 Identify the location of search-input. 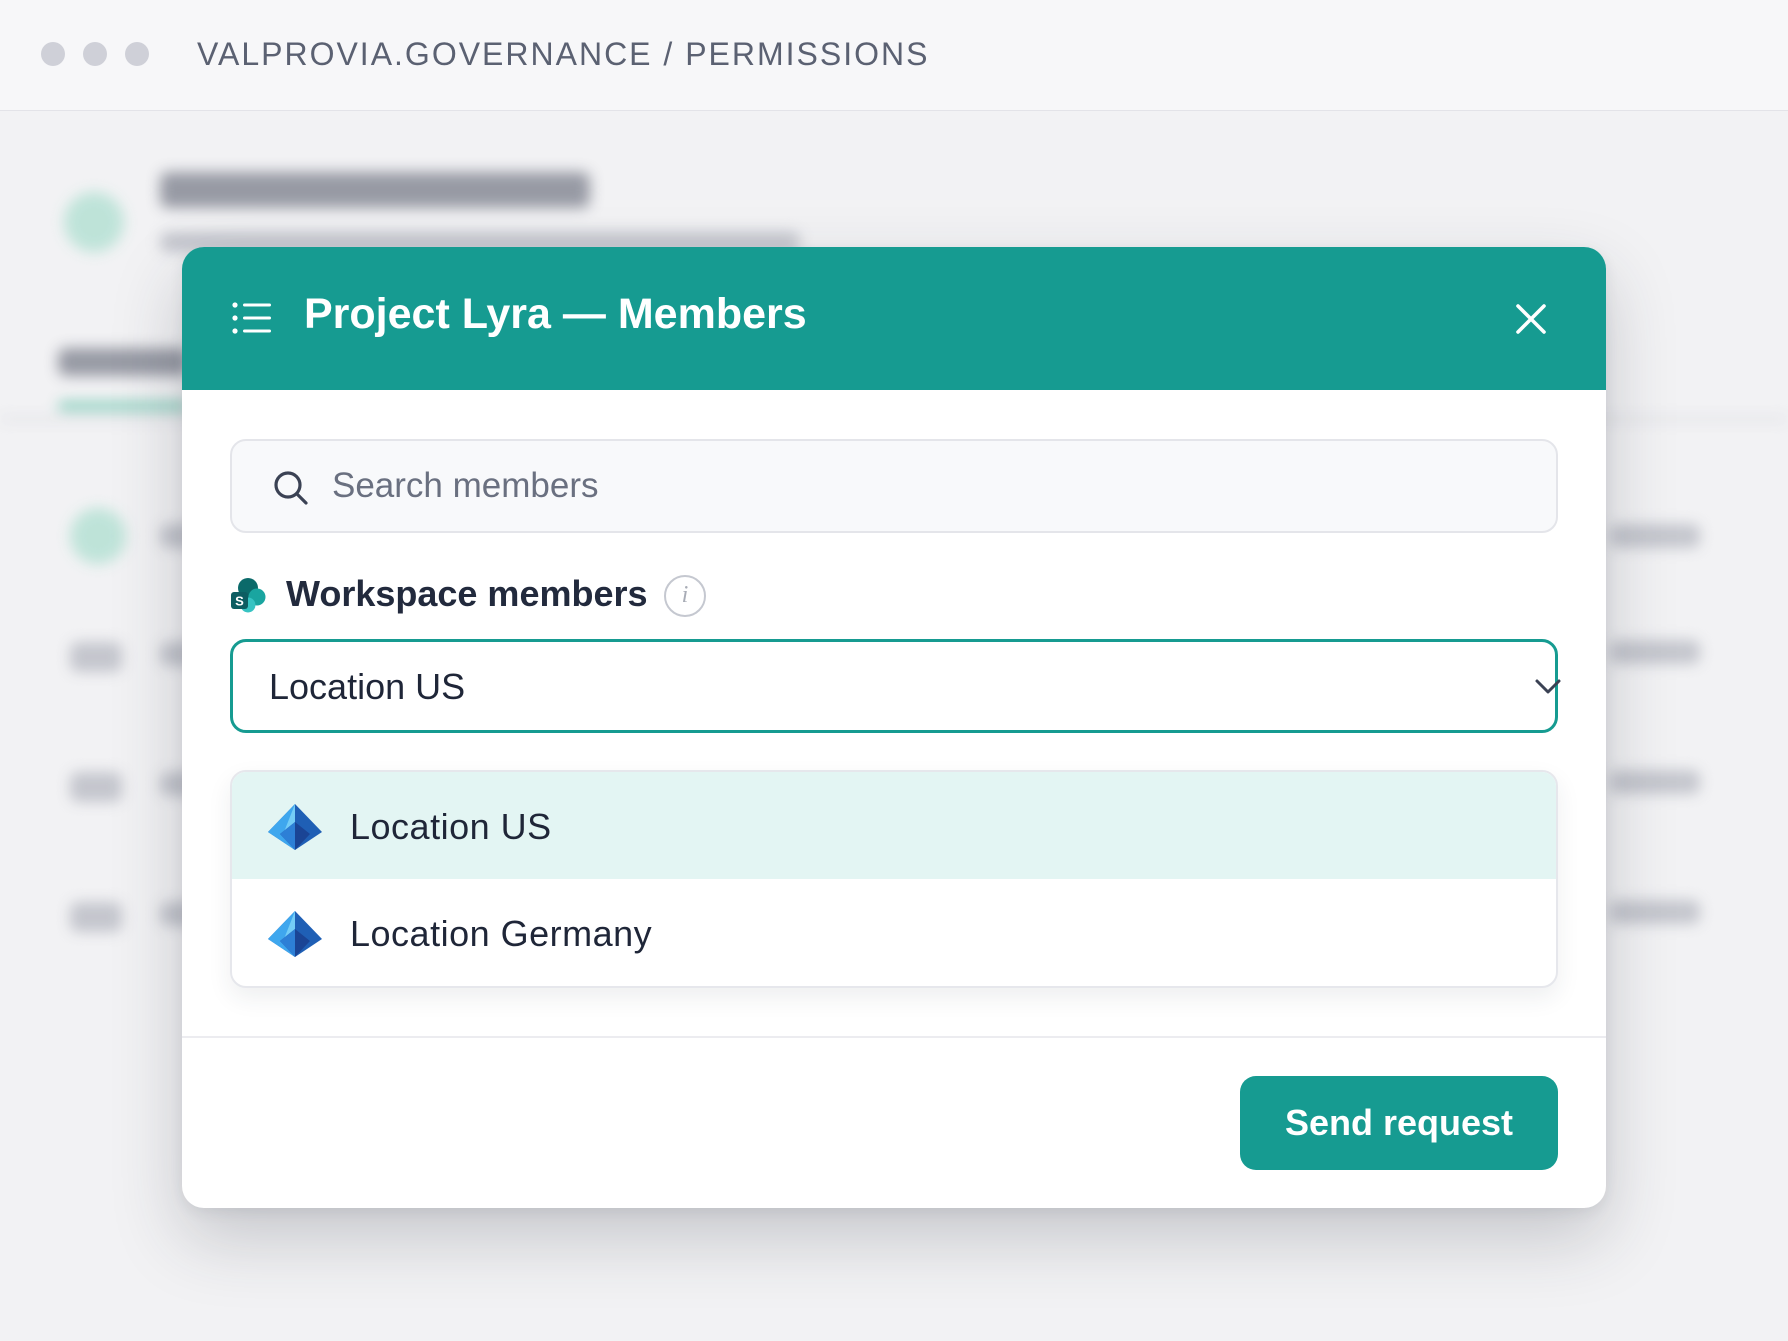
(932, 486).